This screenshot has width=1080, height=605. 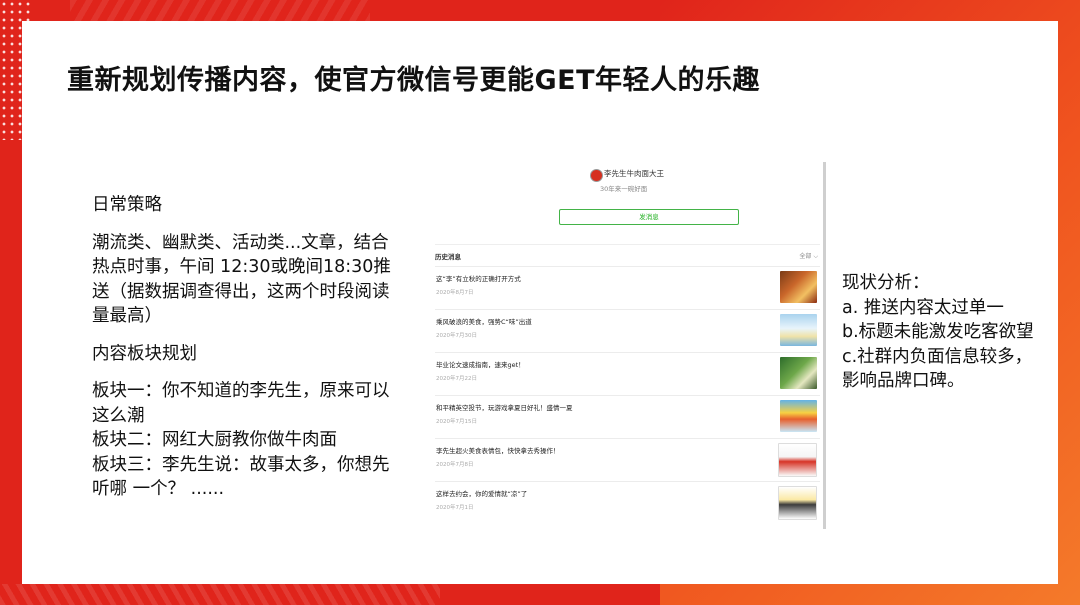 What do you see at coordinates (627, 331) in the screenshot?
I see `history-message-item: 乘风破浪的美食，强势C“味”出道 2020年7月30日` at bounding box center [627, 331].